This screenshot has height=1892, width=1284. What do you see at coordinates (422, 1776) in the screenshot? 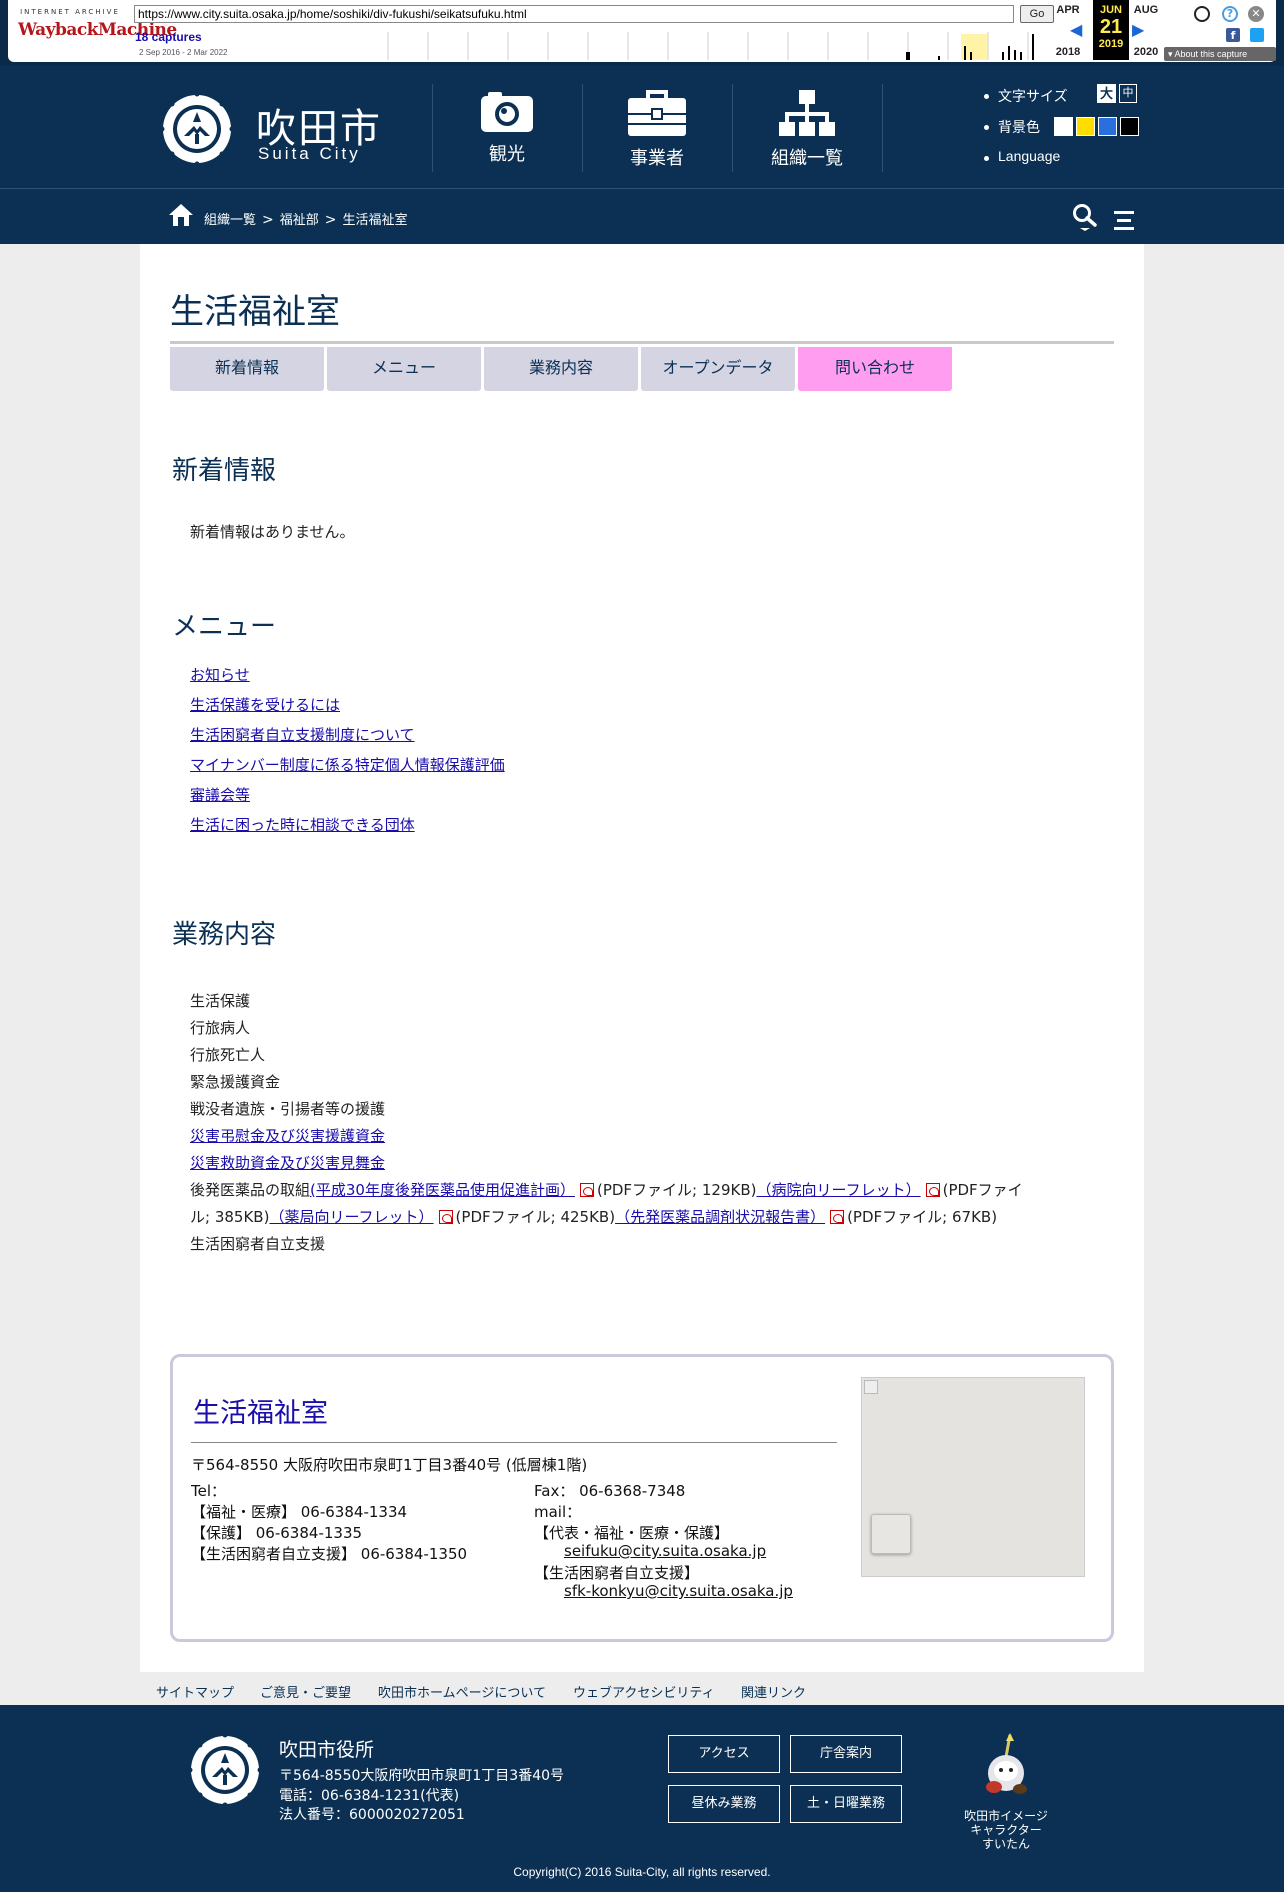
I see `footer-address: 〒564-8550大阪府吹田市泉町1丁目3番40号` at bounding box center [422, 1776].